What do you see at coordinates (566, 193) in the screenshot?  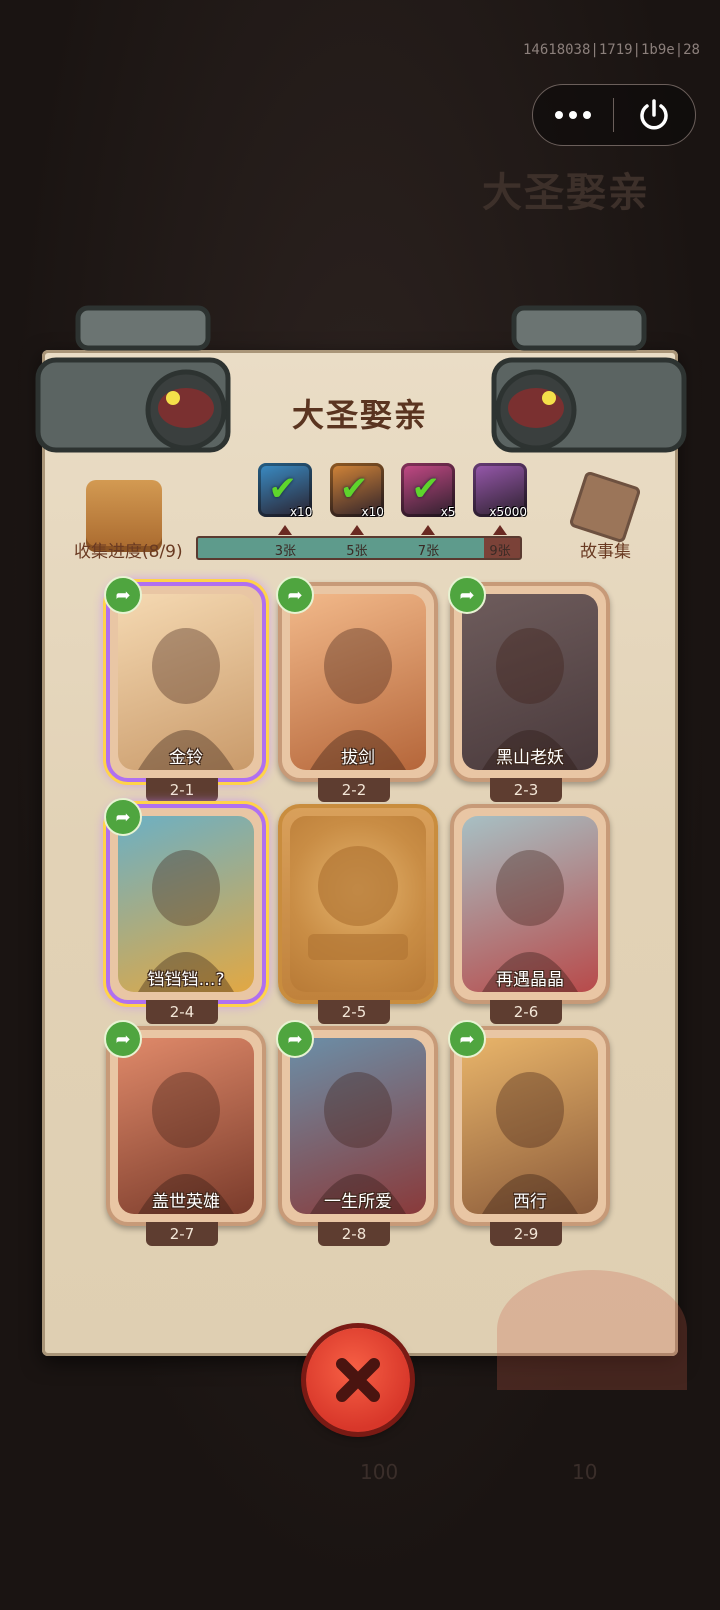 I see `background-event-title: 大圣娶亲` at bounding box center [566, 193].